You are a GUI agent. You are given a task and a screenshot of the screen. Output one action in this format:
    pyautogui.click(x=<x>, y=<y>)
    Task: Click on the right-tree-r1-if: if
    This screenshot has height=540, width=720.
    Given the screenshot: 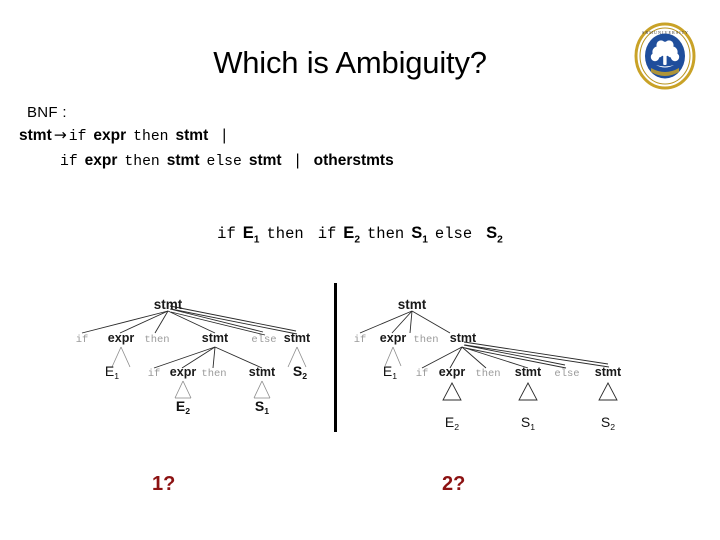 What is the action you would take?
    pyautogui.click(x=360, y=340)
    